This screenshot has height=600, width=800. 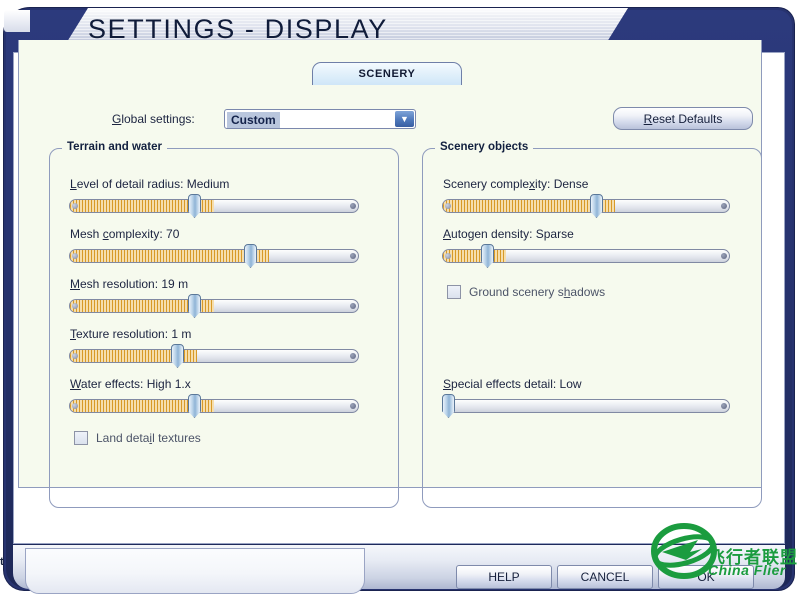 I want to click on land-detail-pre: Land deta, so click(x=123, y=438).